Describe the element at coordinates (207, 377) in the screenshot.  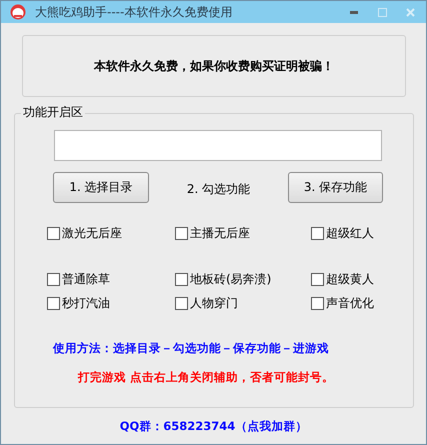
I see `warning-text: 打完游戏 点击右上角关闭辅助，否者可能封号。` at that location.